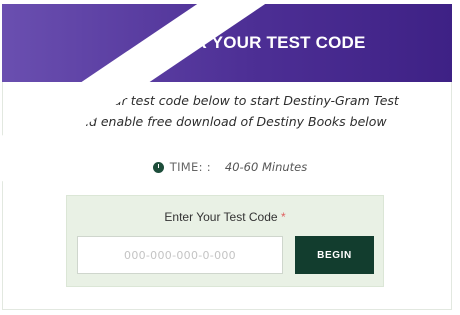  What do you see at coordinates (158, 167) in the screenshot?
I see `clock-icon` at bounding box center [158, 167].